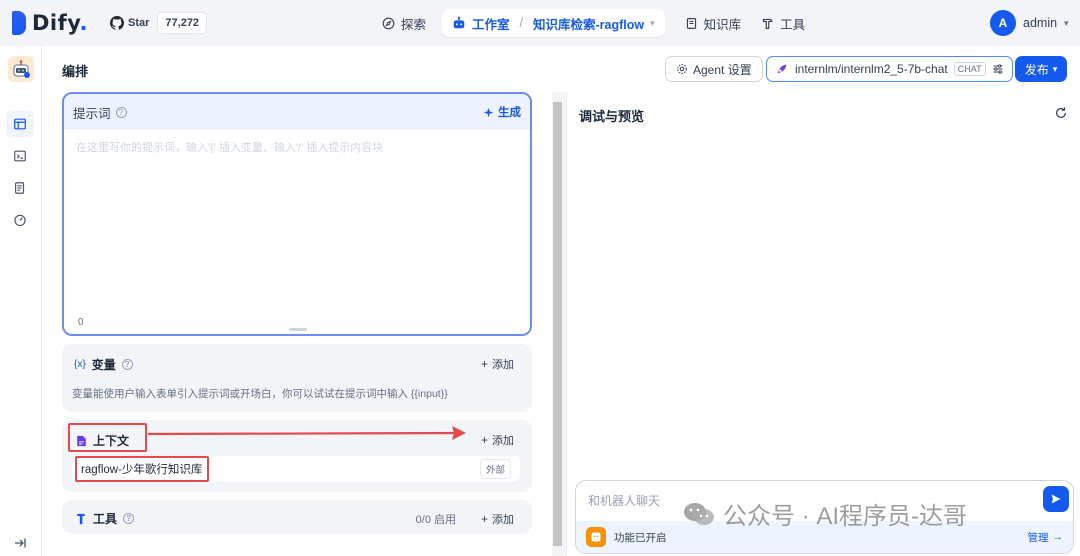  I want to click on expand-sidebar-icon, so click(20, 543).